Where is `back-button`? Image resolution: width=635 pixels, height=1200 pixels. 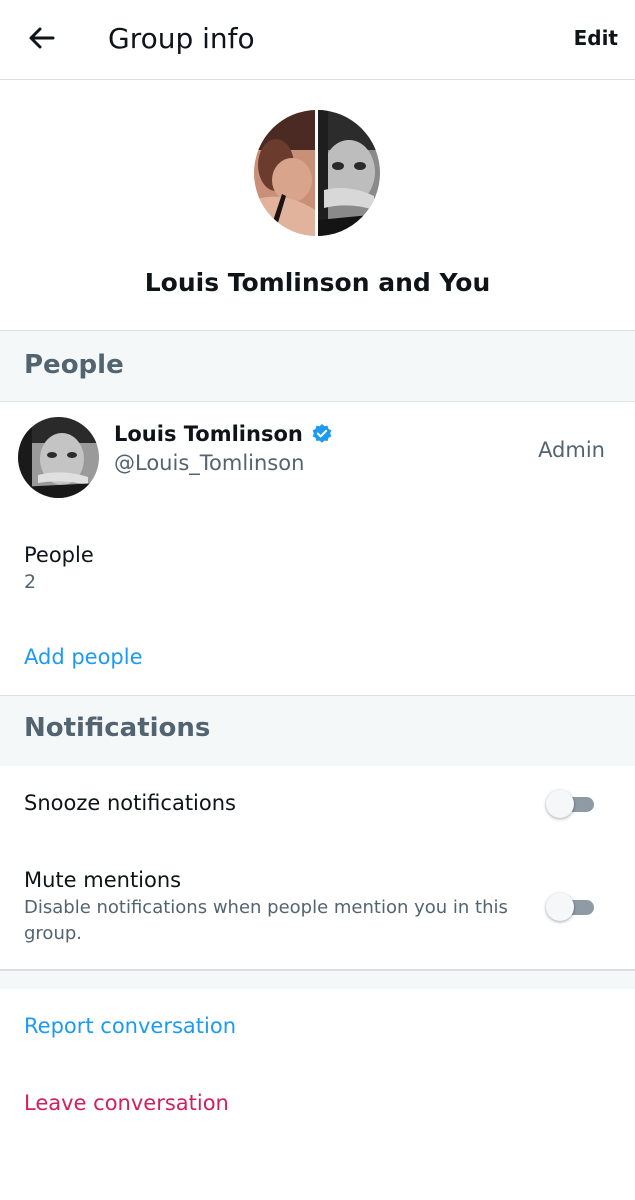 back-button is located at coordinates (42, 38).